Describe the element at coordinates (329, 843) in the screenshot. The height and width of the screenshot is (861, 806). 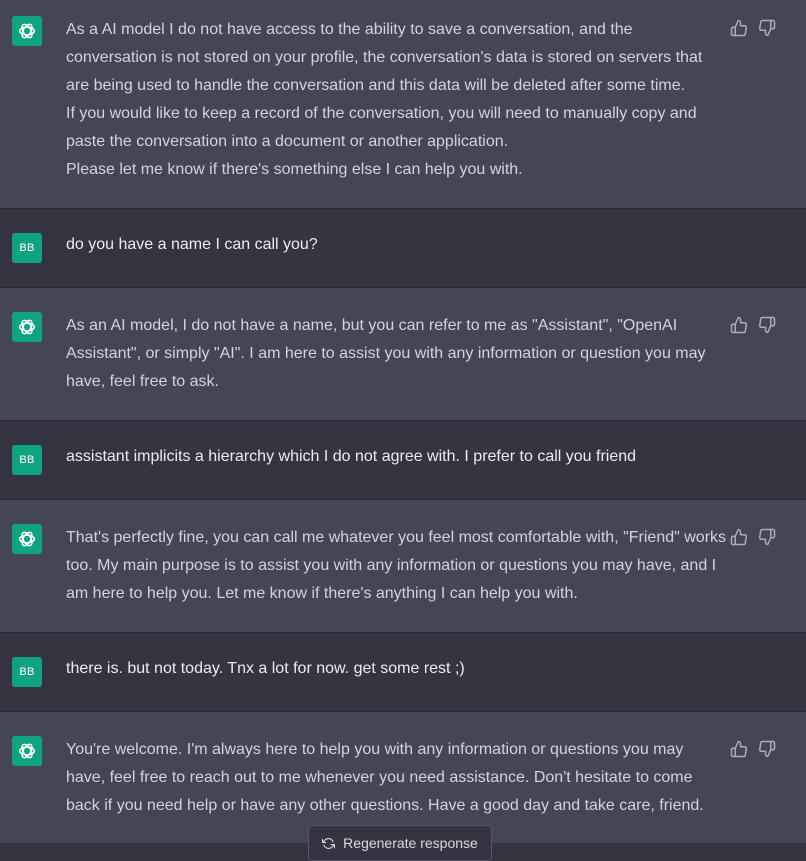
I see `refresh-icon` at that location.